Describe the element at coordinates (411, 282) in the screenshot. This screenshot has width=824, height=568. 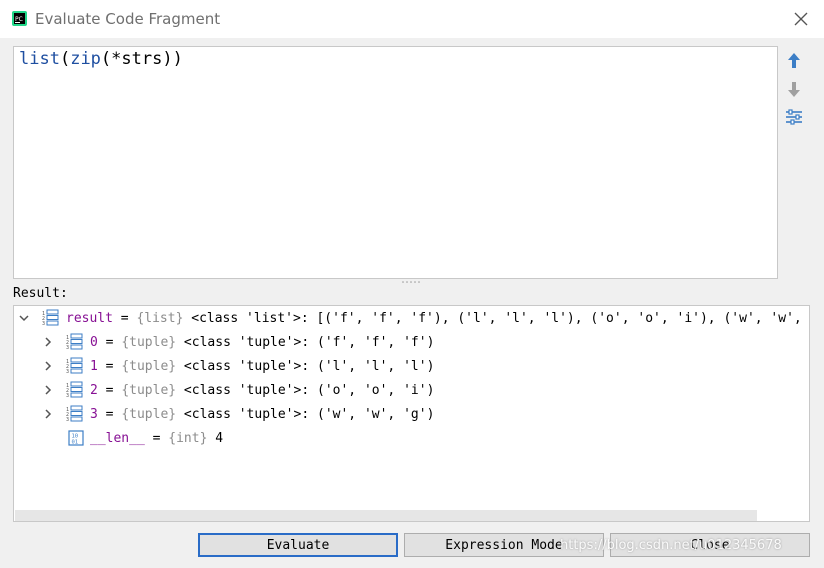
I see `splitter-grip-icon` at that location.